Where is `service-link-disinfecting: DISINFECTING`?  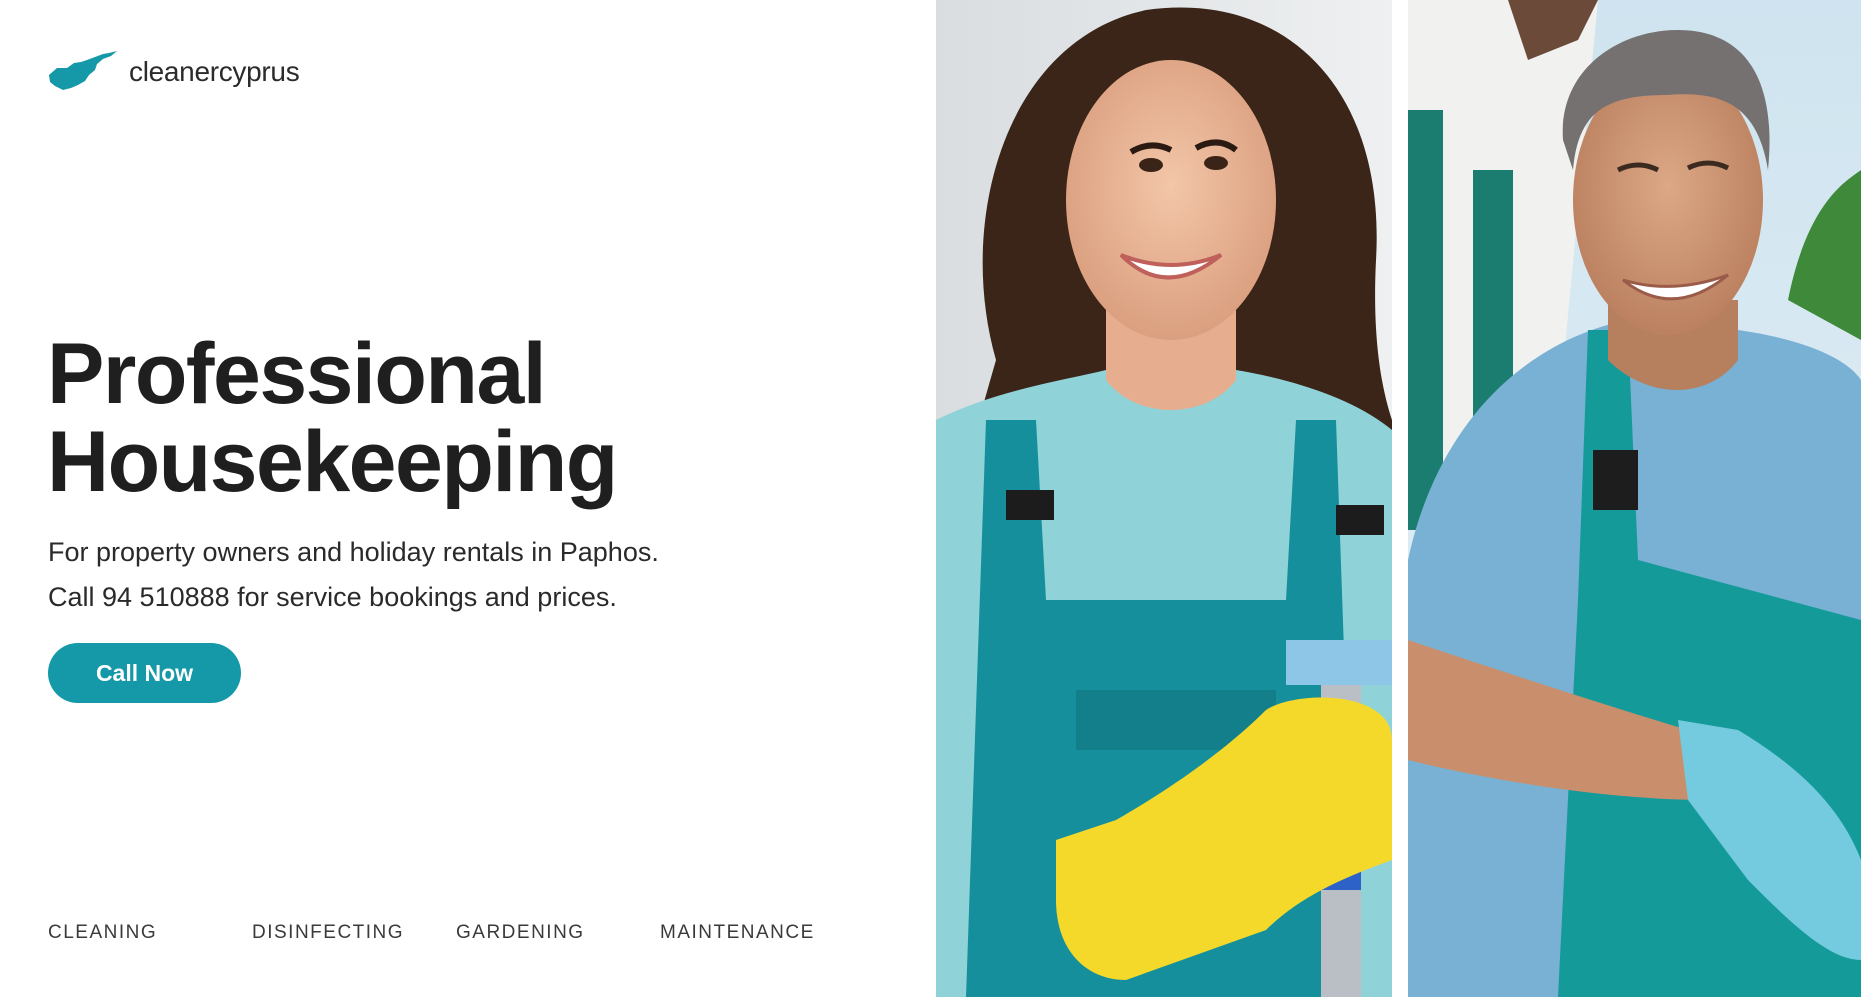
service-link-disinfecting: DISINFECTING is located at coordinates (354, 933).